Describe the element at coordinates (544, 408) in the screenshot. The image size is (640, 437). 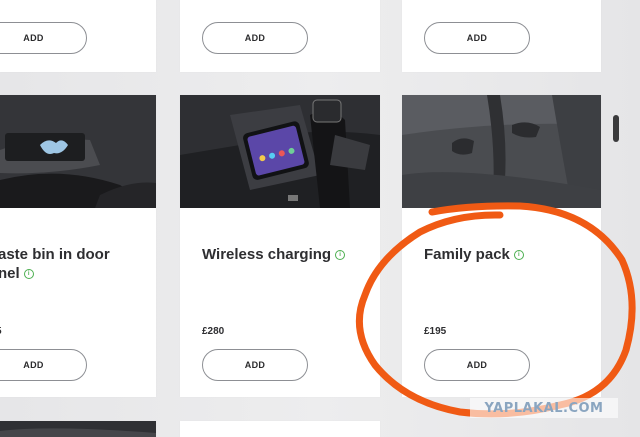
I see `watermark: YAPLAKAL.COM` at that location.